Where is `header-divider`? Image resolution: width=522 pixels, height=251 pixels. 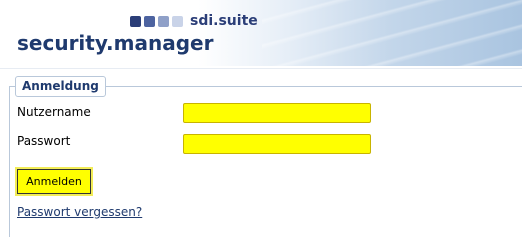 header-divider is located at coordinates (261, 68).